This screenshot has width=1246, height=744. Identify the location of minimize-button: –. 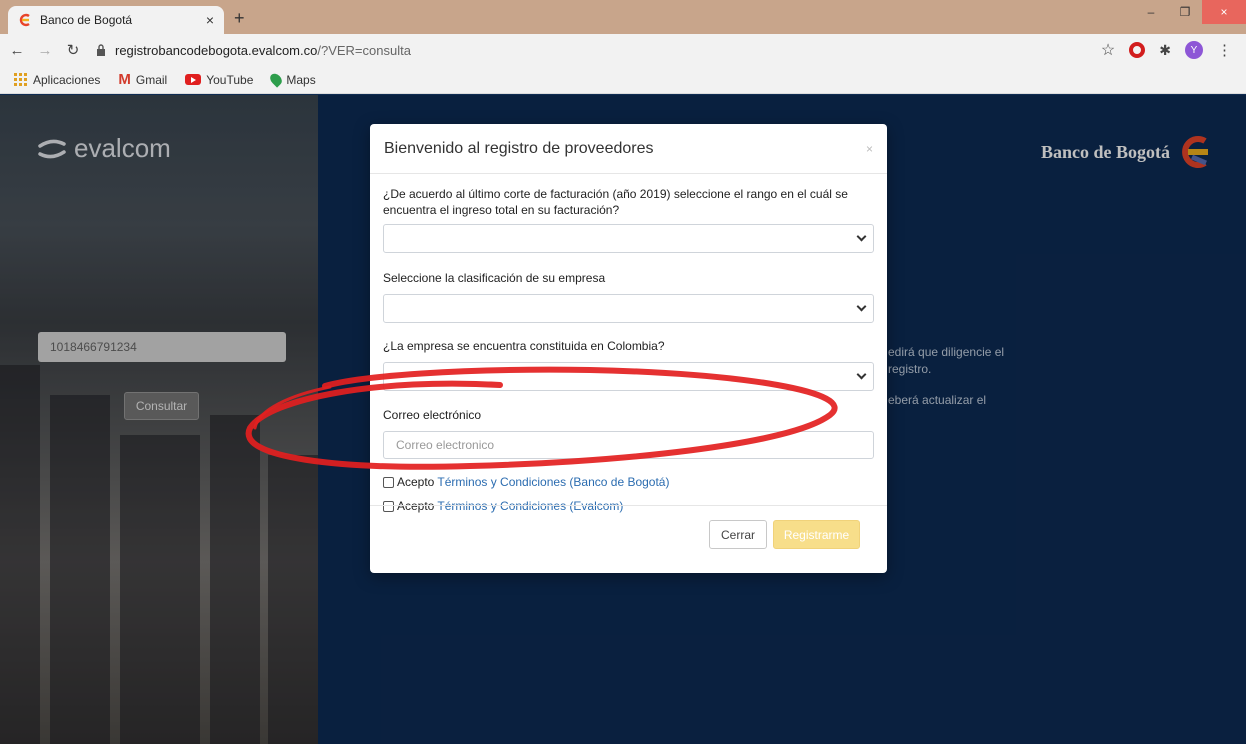
(1151, 12).